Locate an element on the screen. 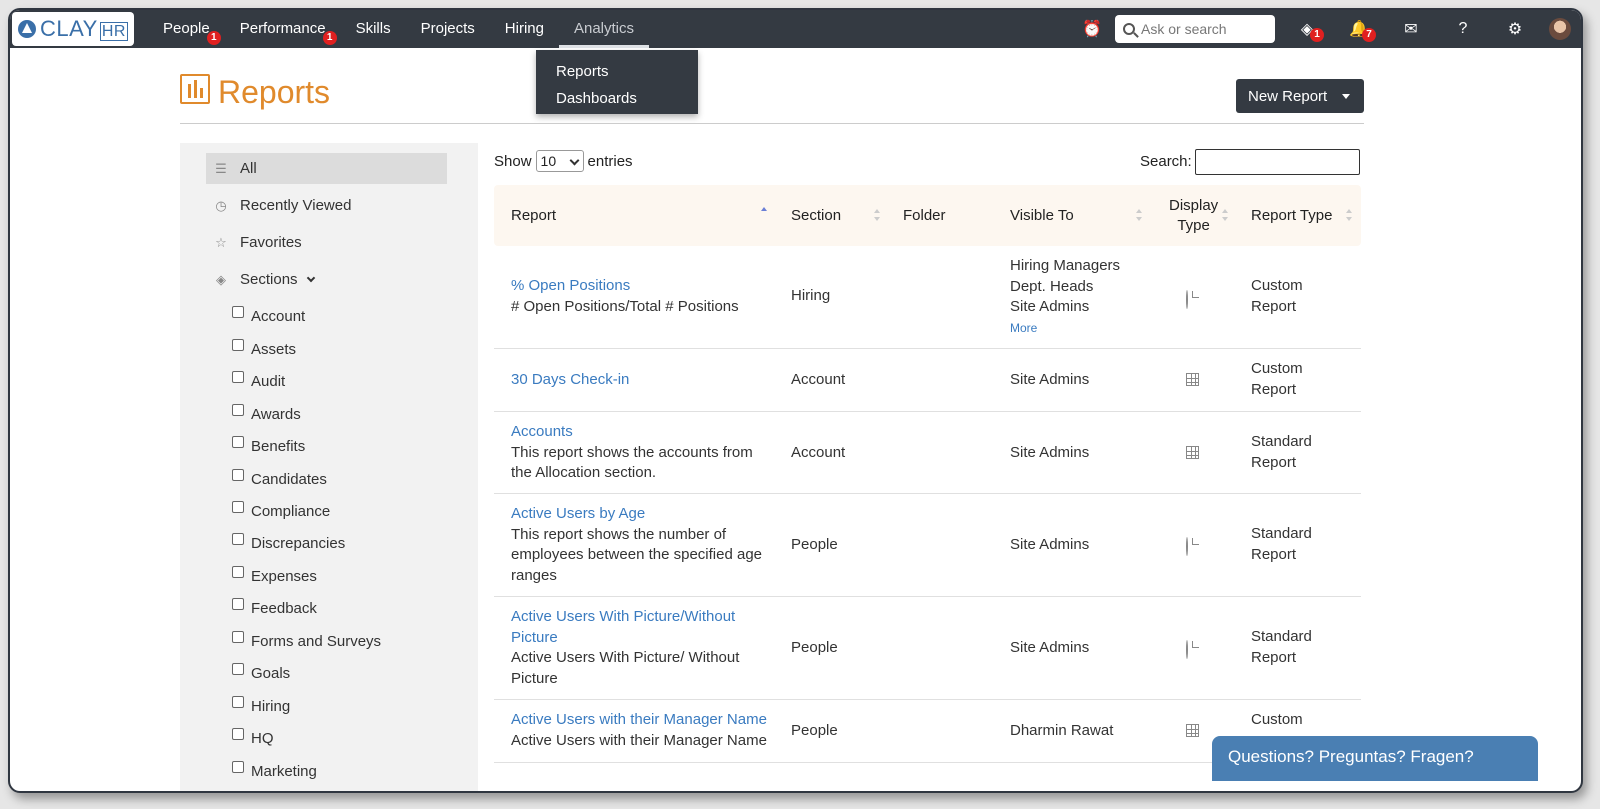  performance-badge: 1 is located at coordinates (329, 38).